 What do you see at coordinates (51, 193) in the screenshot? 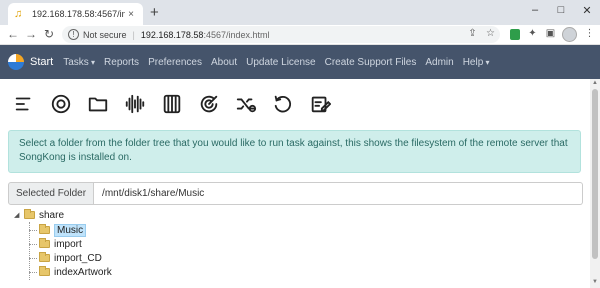
I see `selected-folder-label: Selected Folder` at bounding box center [51, 193].